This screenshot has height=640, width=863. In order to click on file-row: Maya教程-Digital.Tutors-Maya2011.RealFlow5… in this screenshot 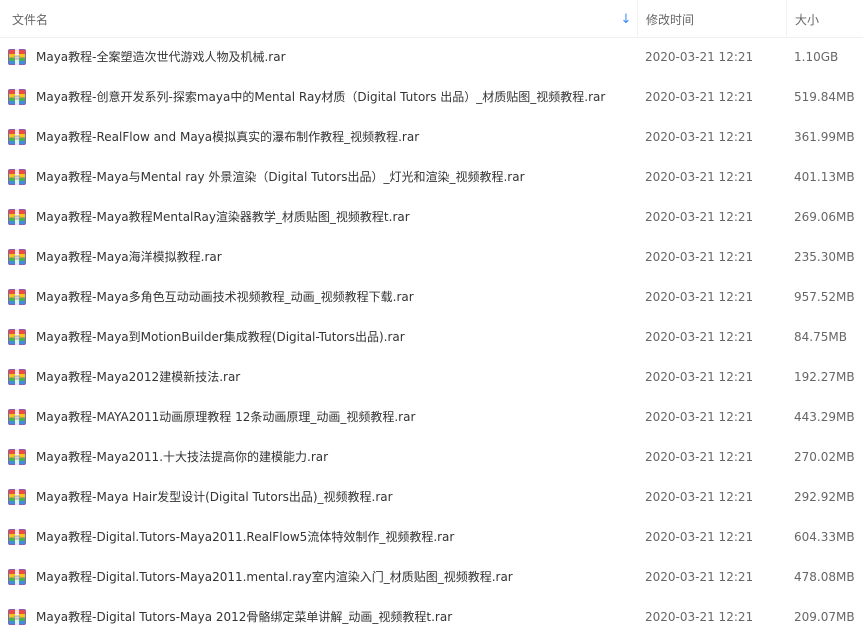, I will do `click(431, 538)`.